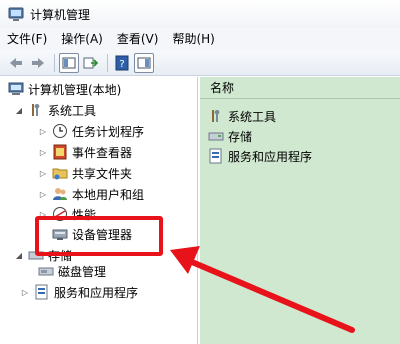  What do you see at coordinates (82, 39) in the screenshot?
I see `menu-action: 操作(A)` at bounding box center [82, 39].